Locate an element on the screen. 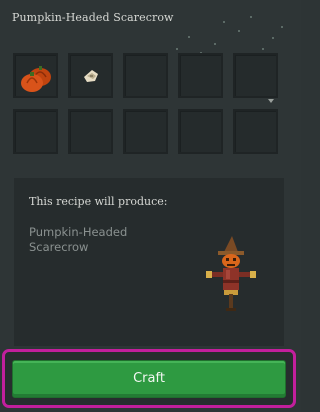 The height and width of the screenshot is (412, 320). recipe-heading: This recipe will produce: is located at coordinates (98, 201).